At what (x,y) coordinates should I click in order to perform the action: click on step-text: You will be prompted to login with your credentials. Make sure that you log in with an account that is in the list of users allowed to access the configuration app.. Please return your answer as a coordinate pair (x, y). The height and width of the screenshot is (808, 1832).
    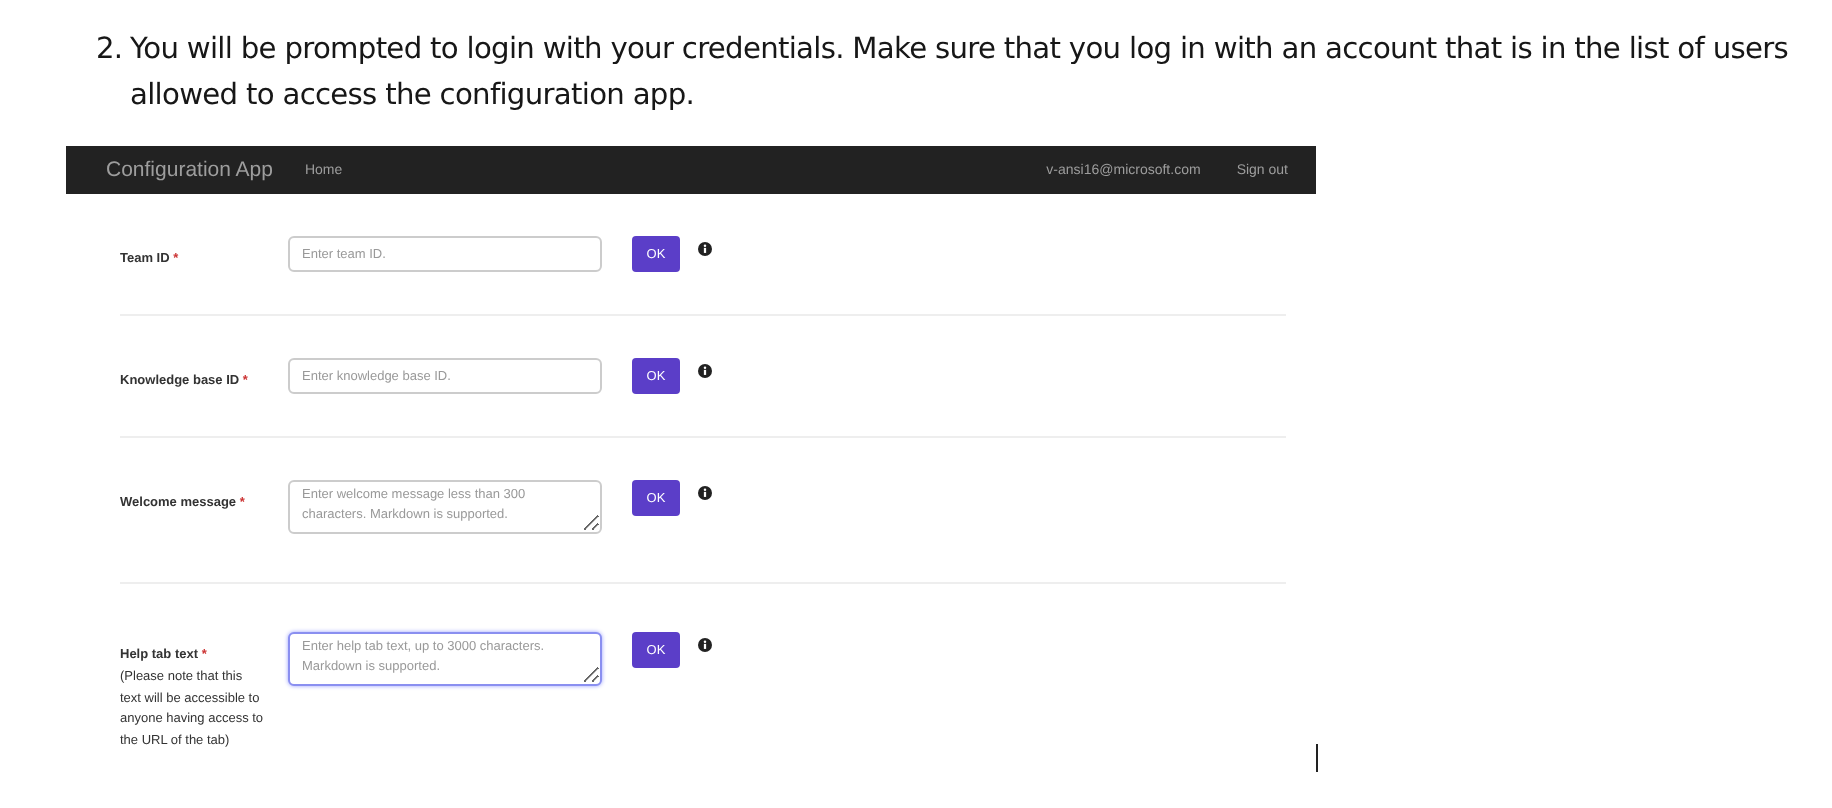
    Looking at the image, I should click on (960, 73).